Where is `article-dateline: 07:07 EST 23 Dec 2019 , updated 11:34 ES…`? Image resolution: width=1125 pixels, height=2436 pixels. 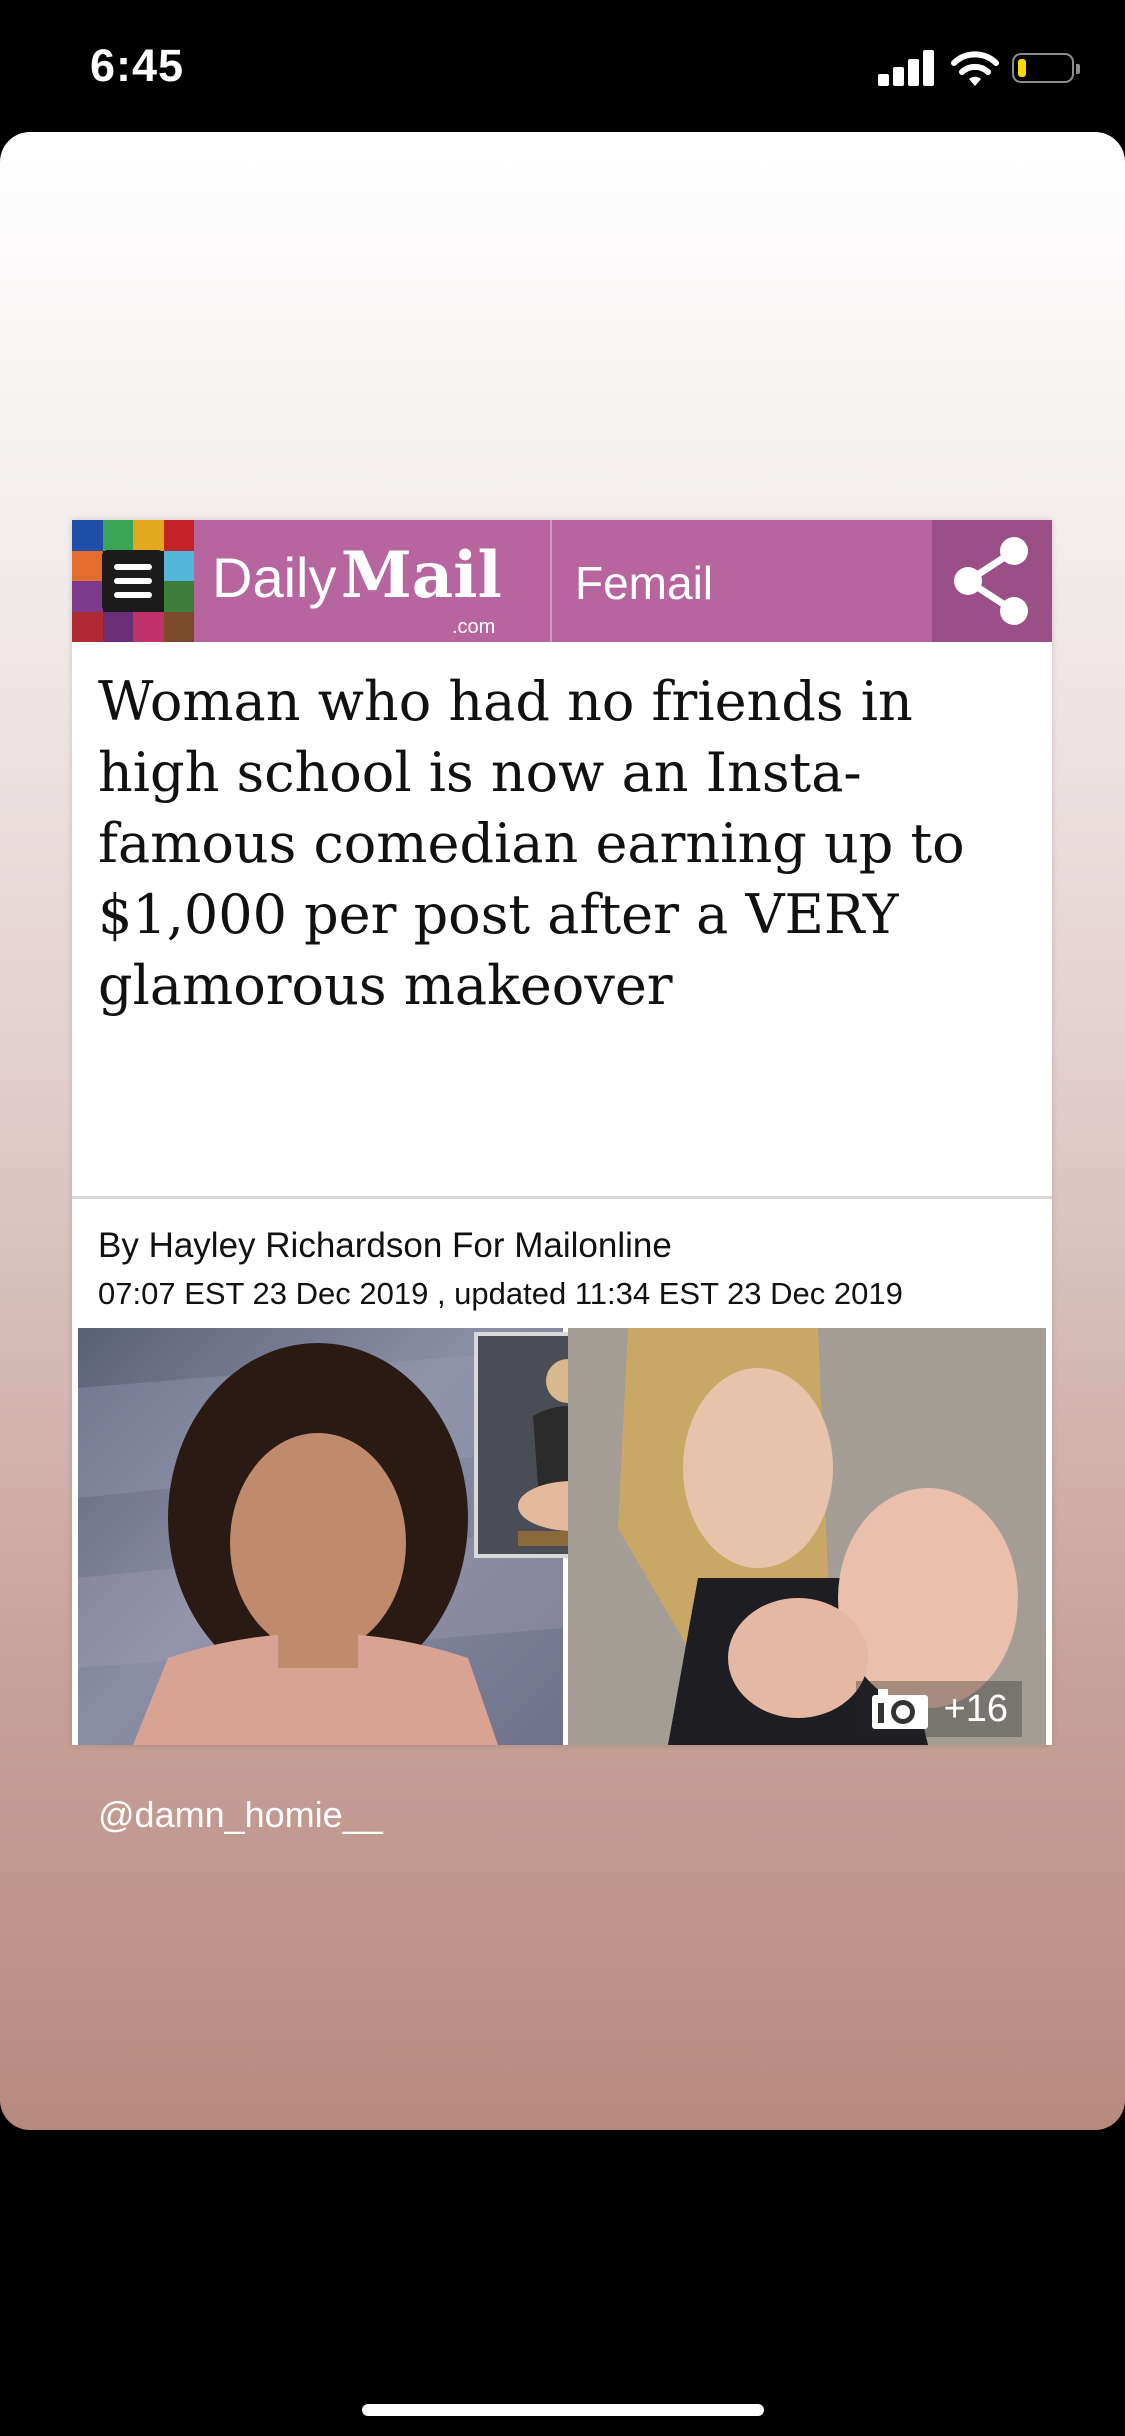
article-dateline: 07:07 EST 23 Dec 2019 , updated 11:34 ES… is located at coordinates (500, 1293).